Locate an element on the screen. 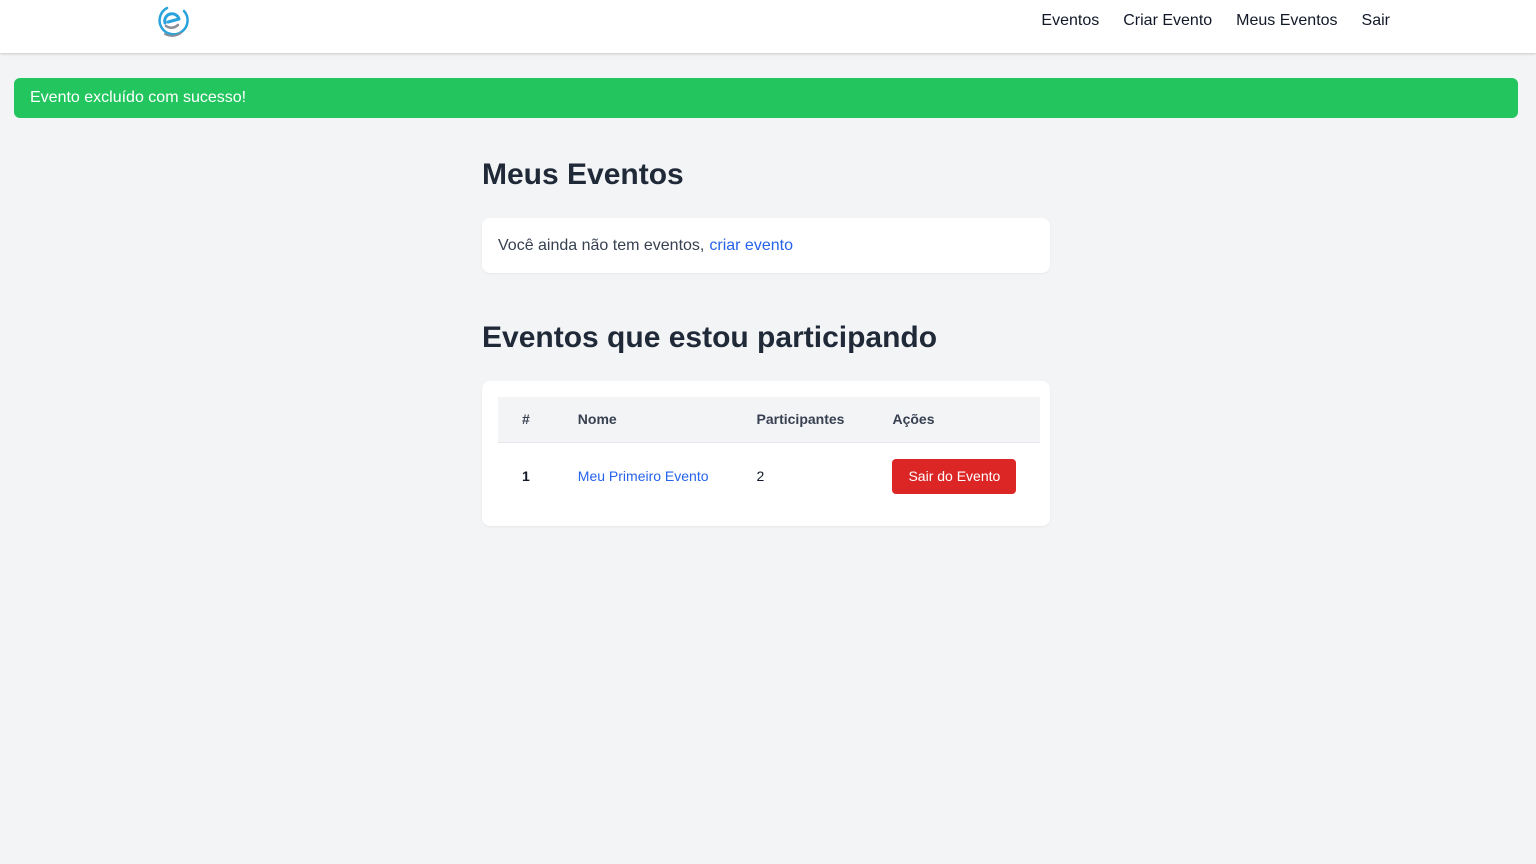 This screenshot has width=1536, height=864. column-header-name: Nome is located at coordinates (597, 419).